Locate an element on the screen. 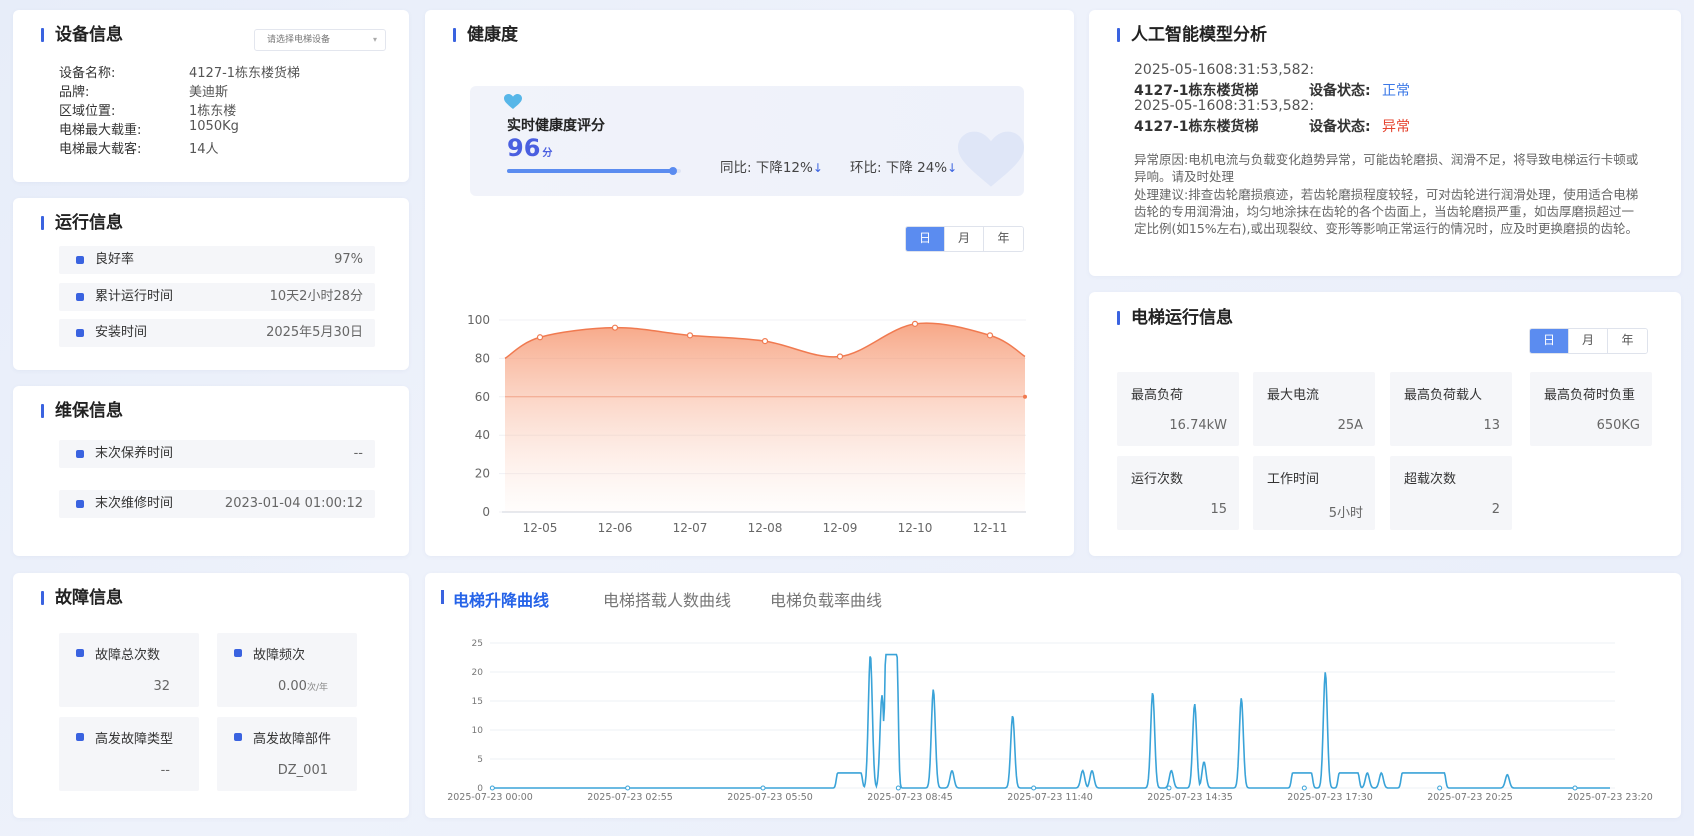 This screenshot has height=836, width=1694. device-info-title: 设备信息 is located at coordinates (82, 35).